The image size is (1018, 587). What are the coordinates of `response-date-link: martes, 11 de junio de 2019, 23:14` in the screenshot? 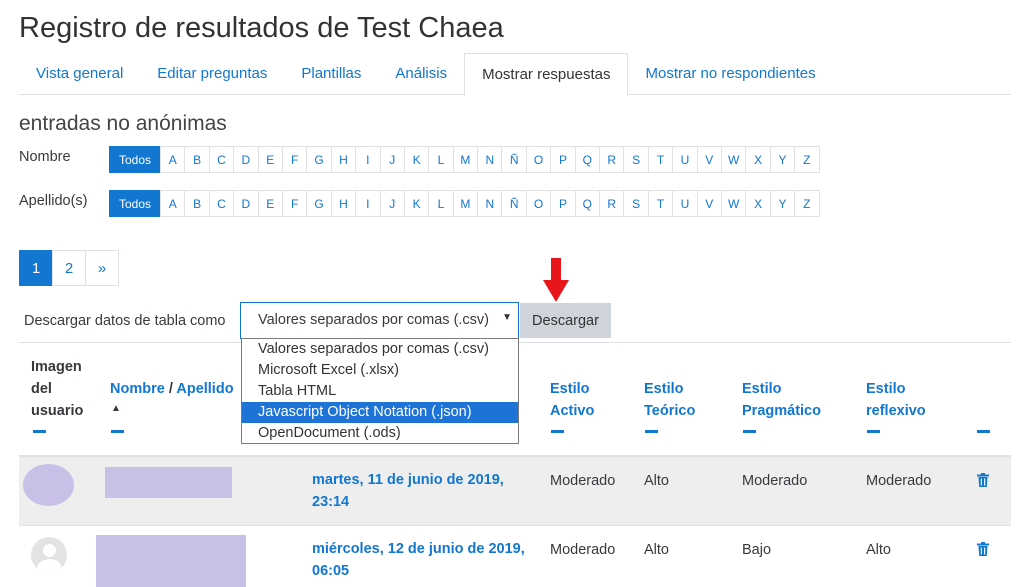 It's located at (419, 491).